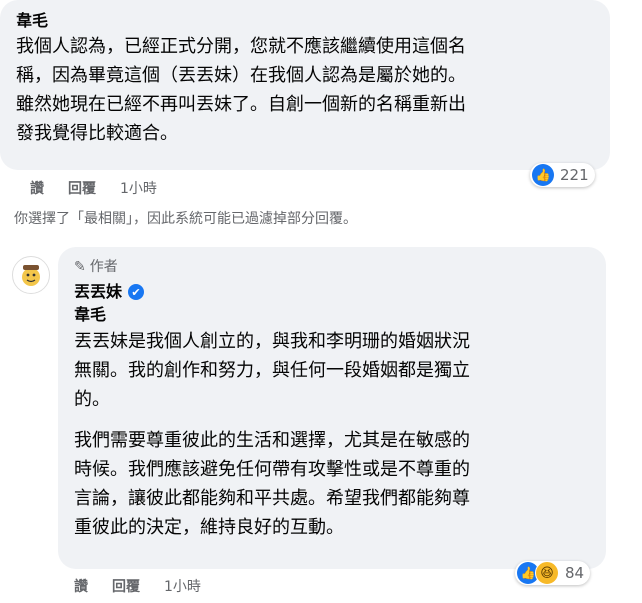 This screenshot has height=603, width=642. I want to click on reaction-summary: 👍 😆 84, so click(553, 573).